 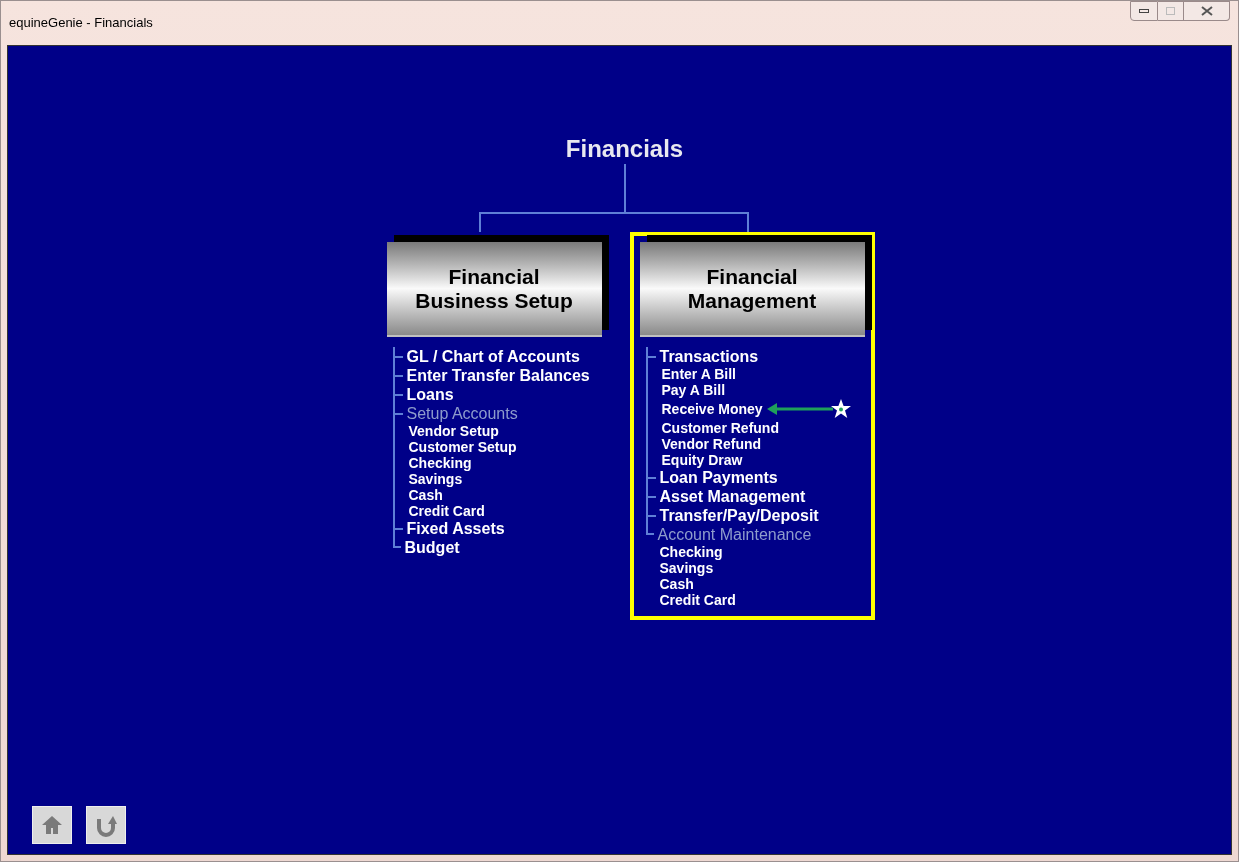 What do you see at coordinates (81, 23) in the screenshot?
I see `window-title: equineGenie - Financials` at bounding box center [81, 23].